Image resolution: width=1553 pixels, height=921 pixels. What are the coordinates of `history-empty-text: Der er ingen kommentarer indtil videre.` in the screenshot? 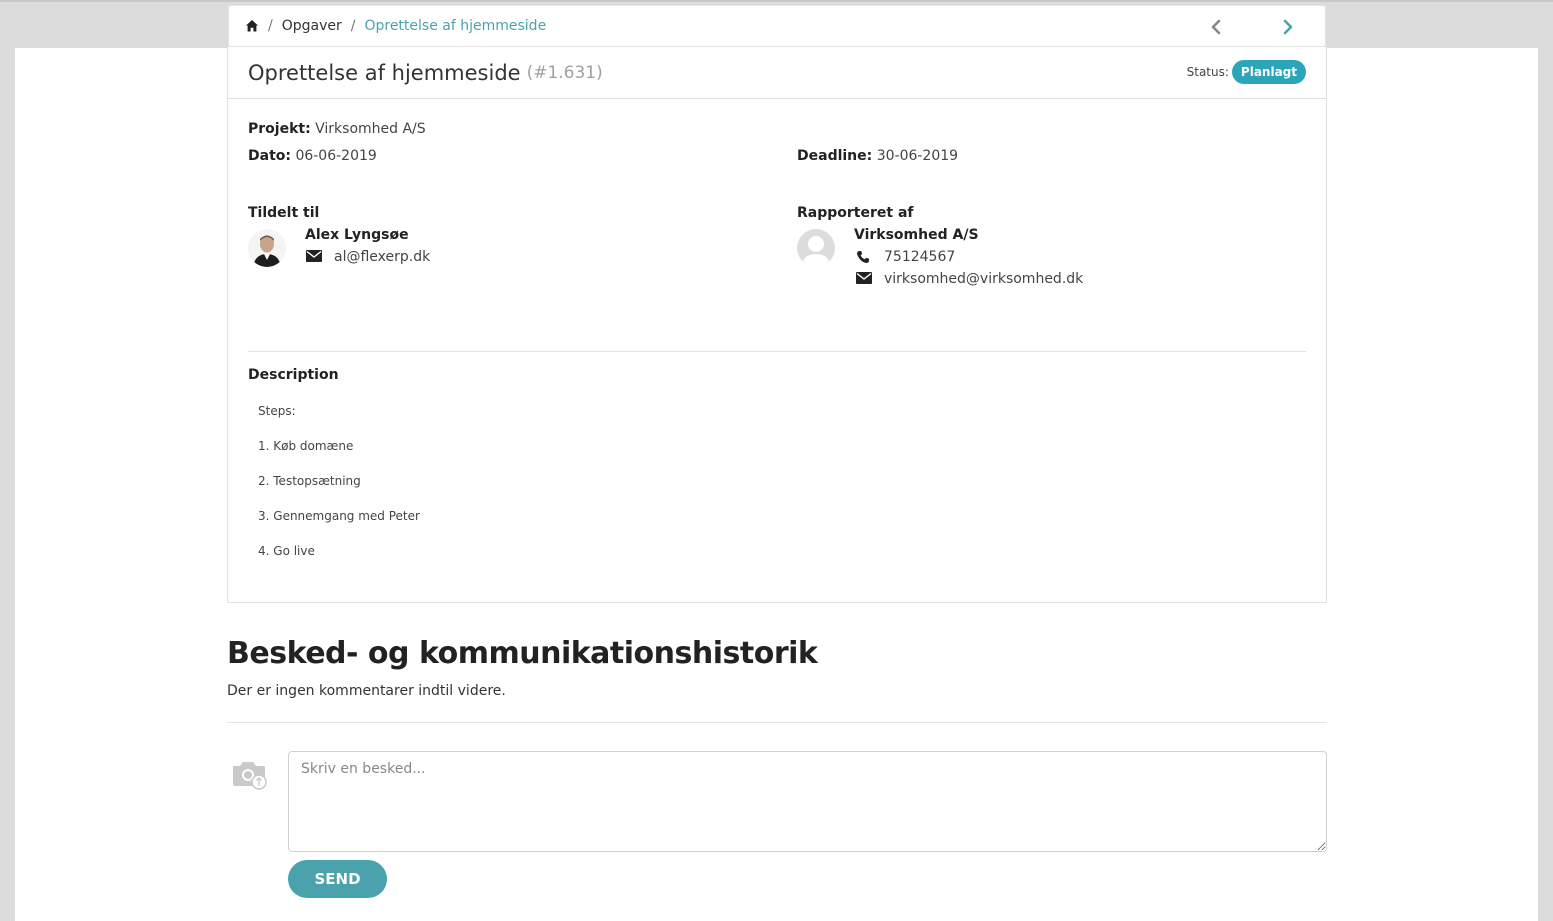 It's located at (366, 691).